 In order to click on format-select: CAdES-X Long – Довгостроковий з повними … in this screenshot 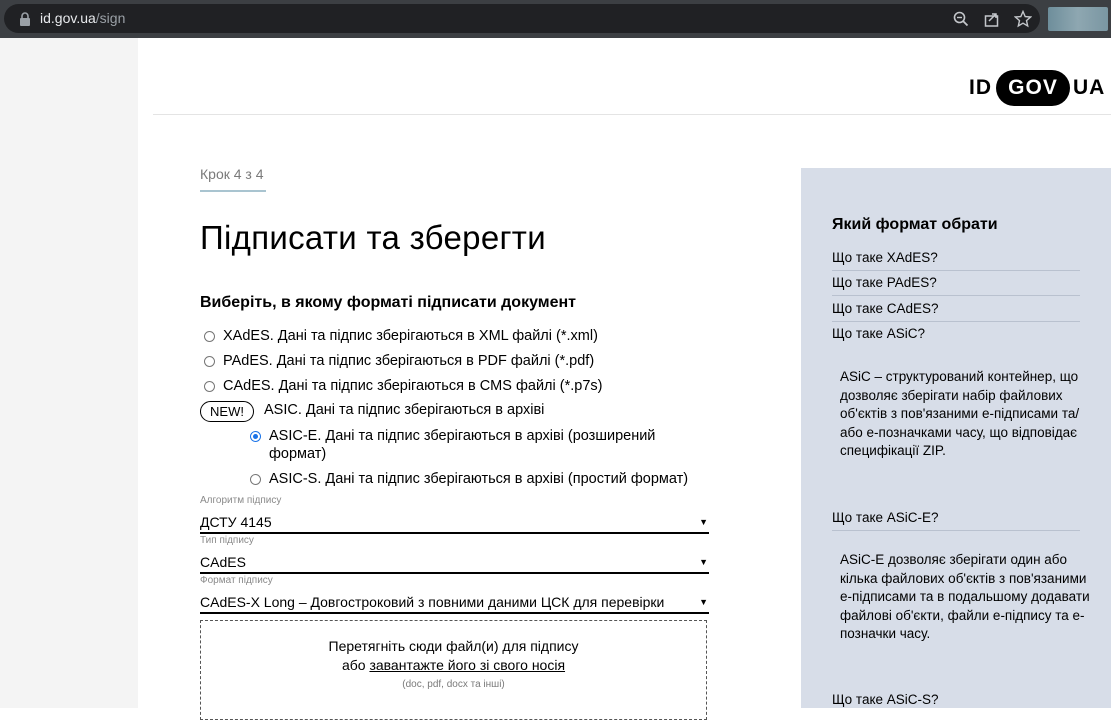, I will do `click(454, 603)`.